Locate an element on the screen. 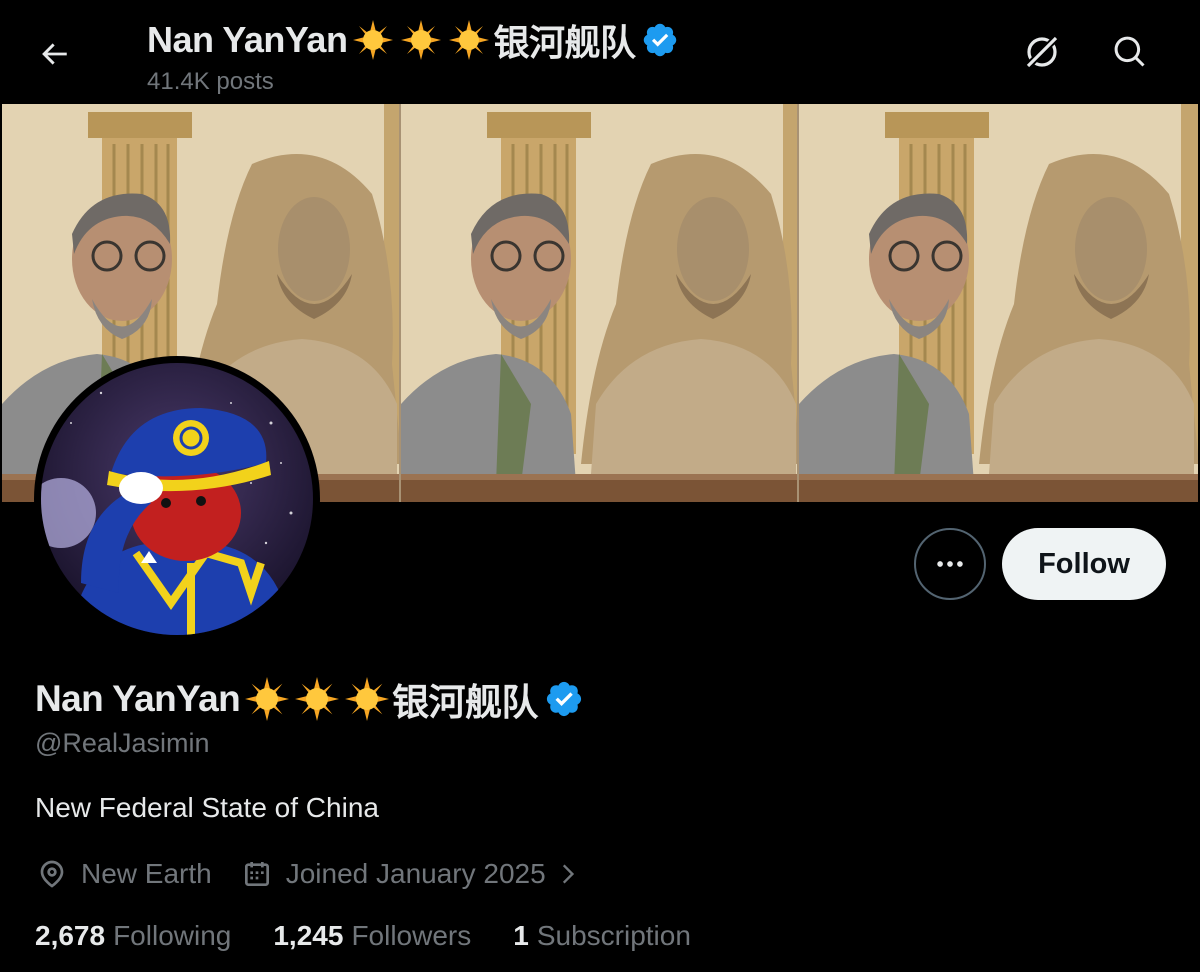 This screenshot has height=972, width=1200. search-button is located at coordinates (1130, 52).